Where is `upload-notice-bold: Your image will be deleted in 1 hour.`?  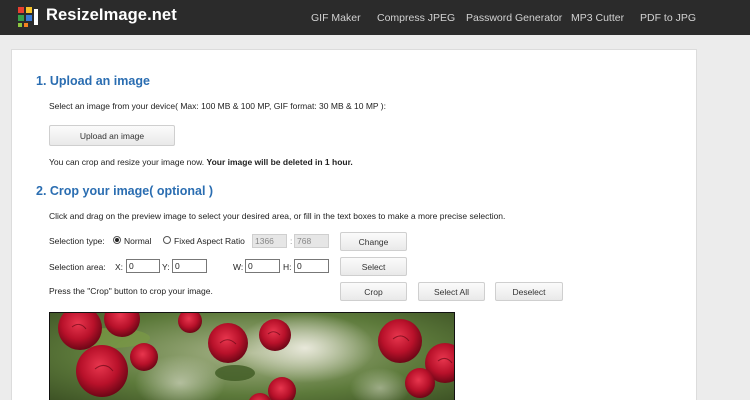
upload-notice-bold: Your image will be deleted in 1 hour. is located at coordinates (279, 162).